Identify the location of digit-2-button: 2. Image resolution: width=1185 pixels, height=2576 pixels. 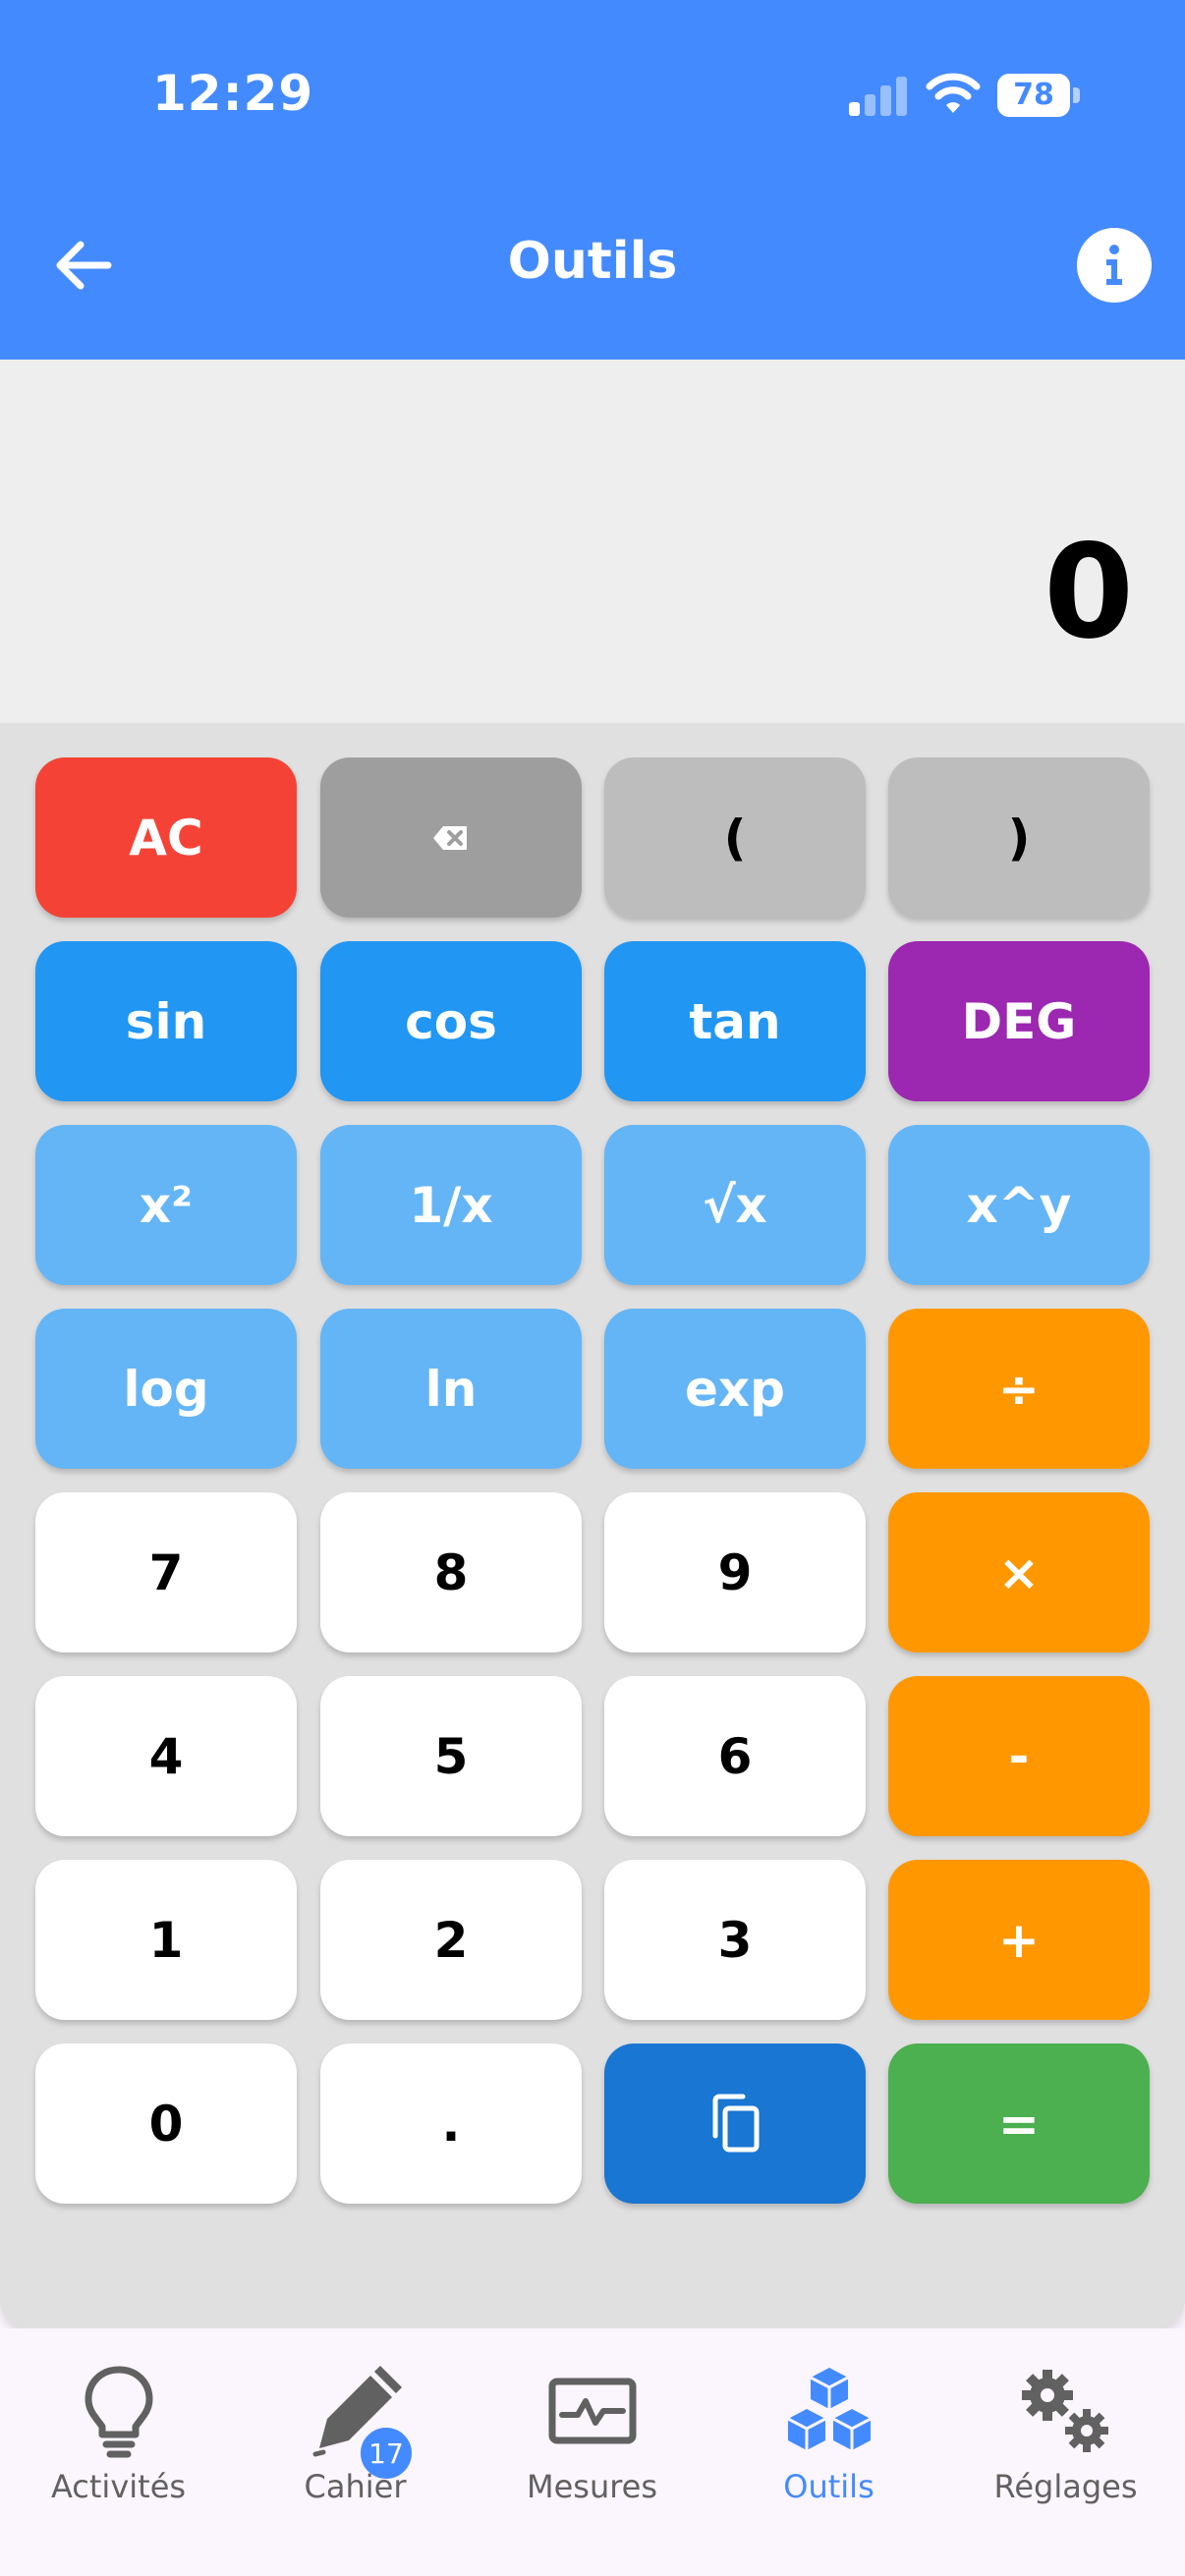
(451, 1940).